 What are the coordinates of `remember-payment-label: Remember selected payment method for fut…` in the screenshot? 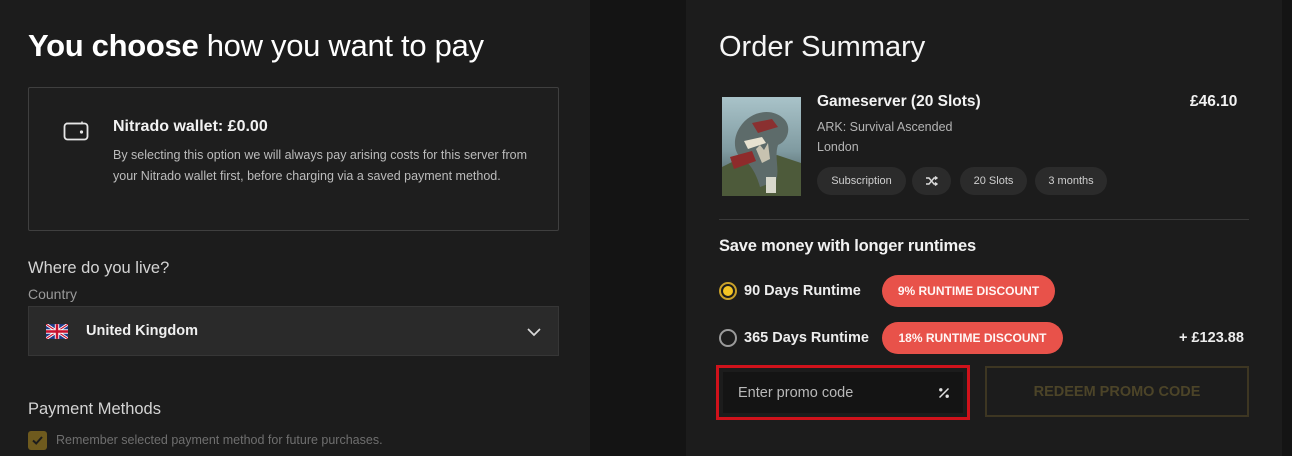 It's located at (219, 440).